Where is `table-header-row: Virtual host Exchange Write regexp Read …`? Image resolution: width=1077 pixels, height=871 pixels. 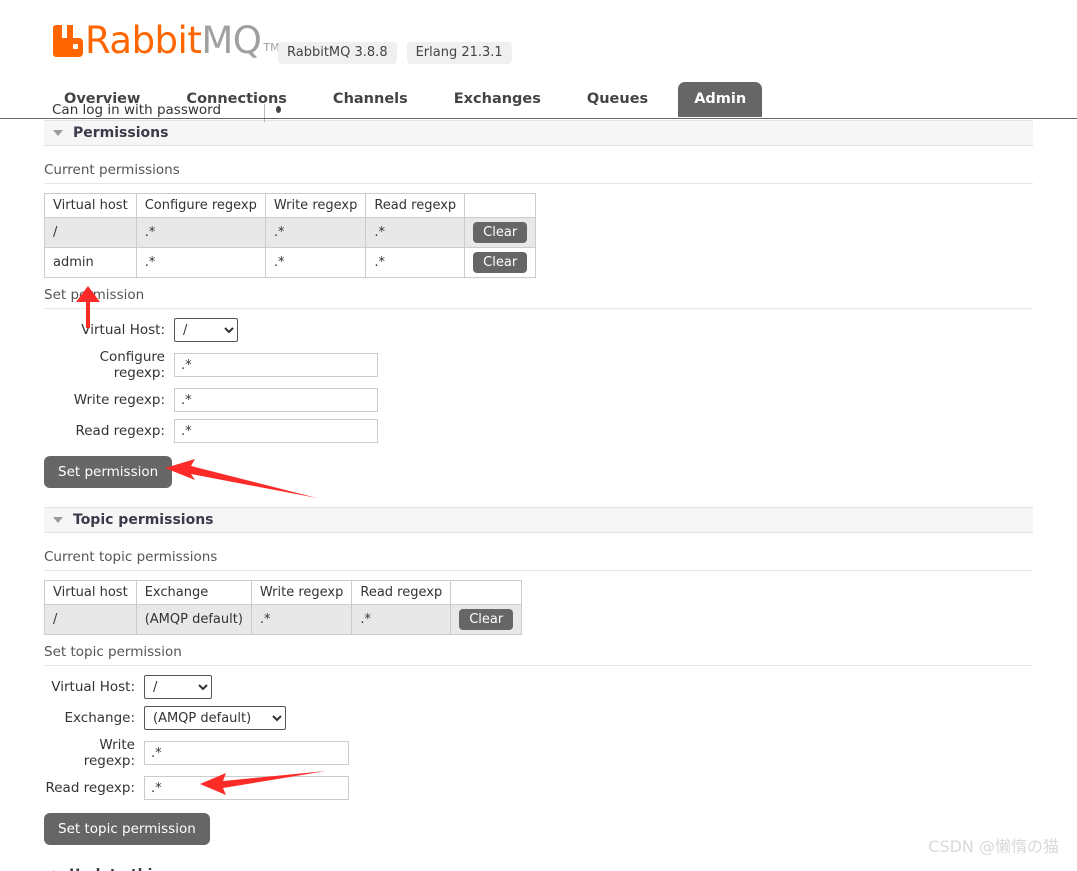
table-header-row: Virtual host Exchange Write regexp Read … is located at coordinates (283, 592).